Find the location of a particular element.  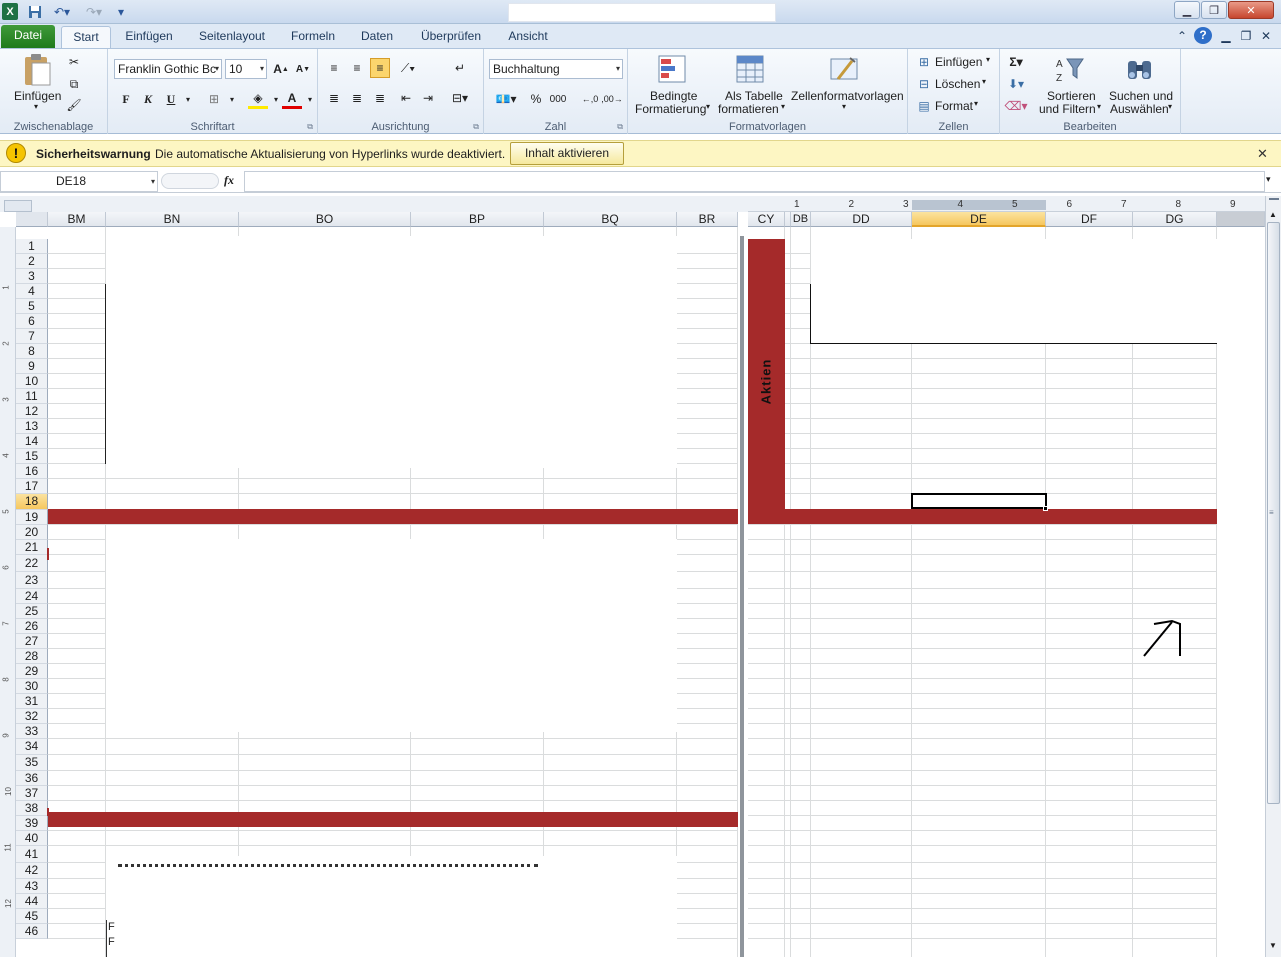

row-header: 43 is located at coordinates (32, 886).